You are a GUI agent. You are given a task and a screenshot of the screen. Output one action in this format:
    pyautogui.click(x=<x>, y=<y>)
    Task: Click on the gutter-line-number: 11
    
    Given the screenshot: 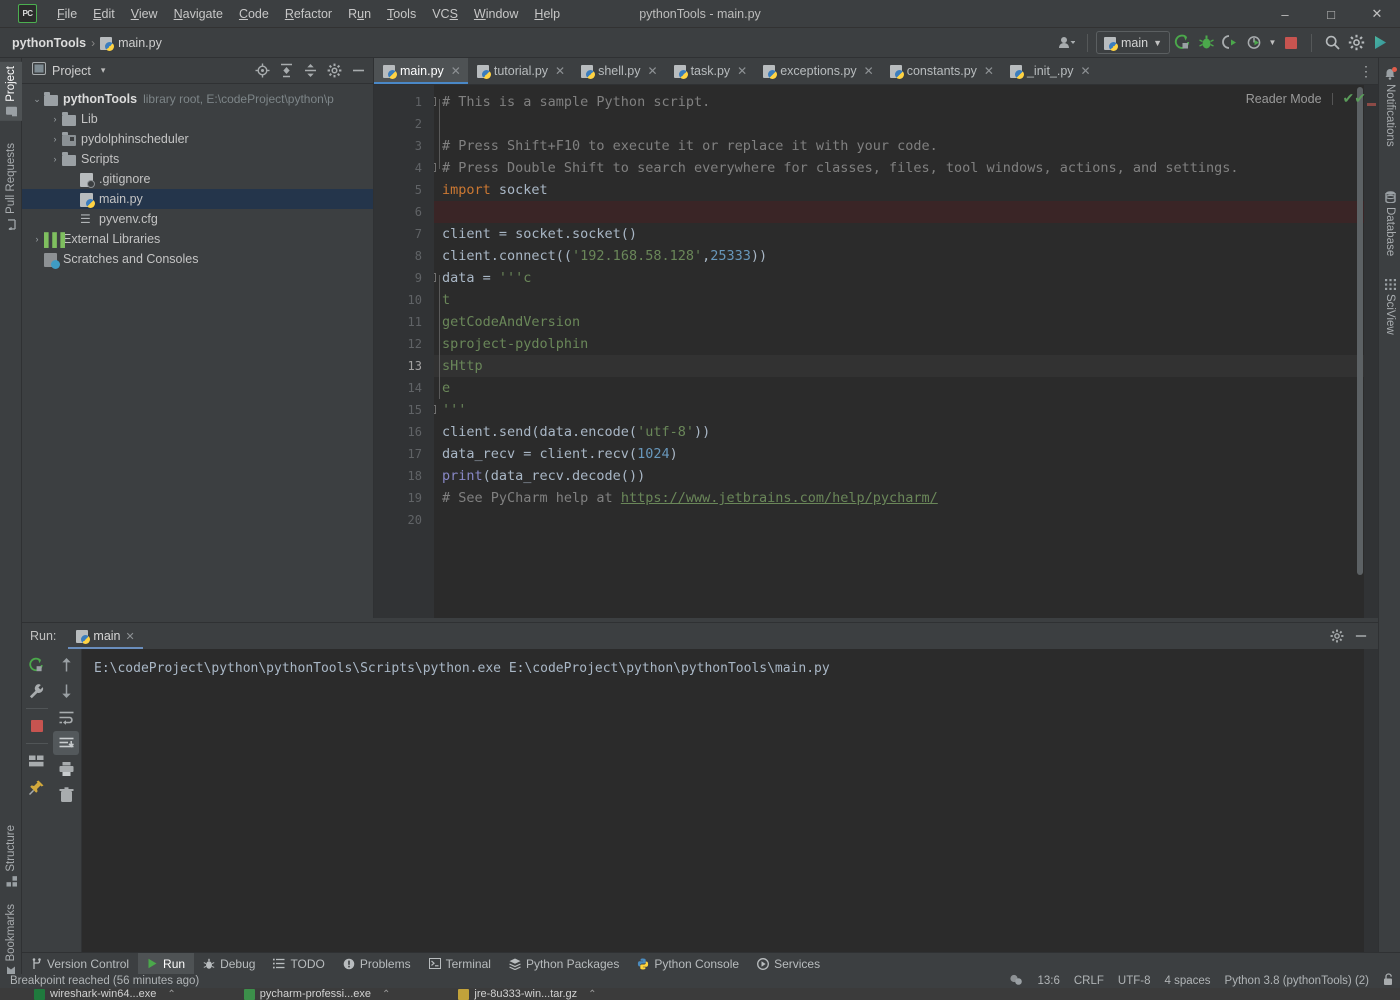 What is the action you would take?
    pyautogui.click(x=404, y=322)
    